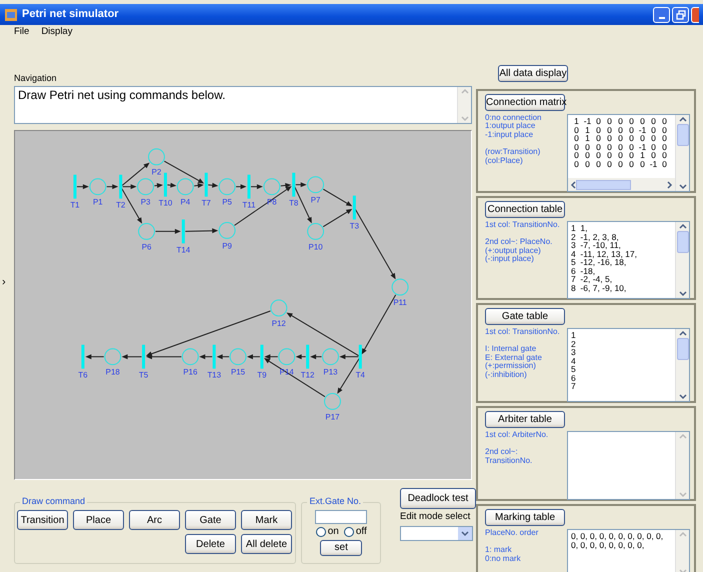 The height and width of the screenshot is (572, 703). What do you see at coordinates (4, 282) in the screenshot?
I see `collapse-marker: ›` at bounding box center [4, 282].